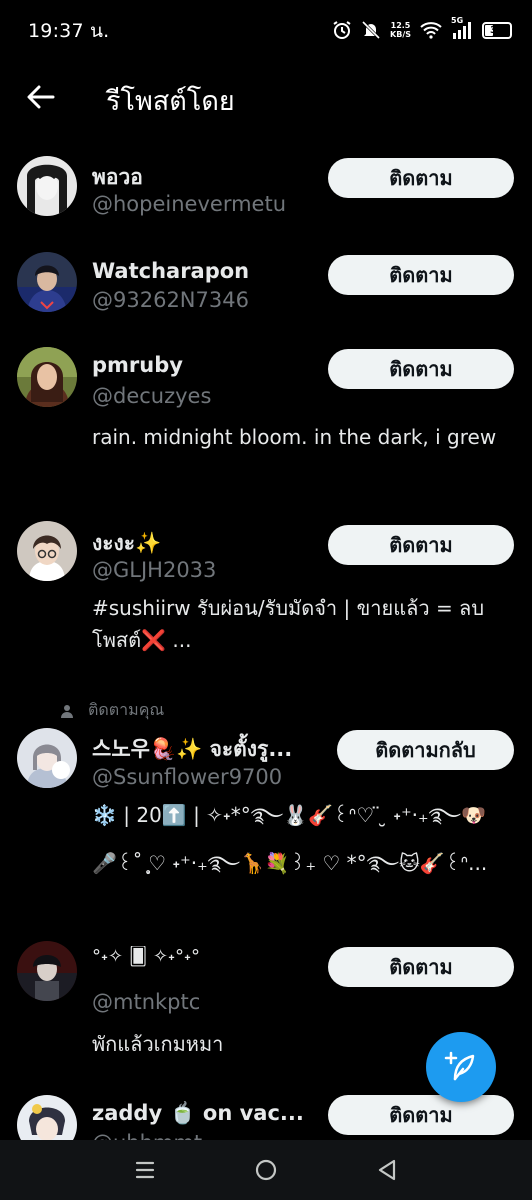 This screenshot has height=1200, width=532. What do you see at coordinates (266, 97) in the screenshot?
I see `top-app-bar: รีโพสต์โดย` at bounding box center [266, 97].